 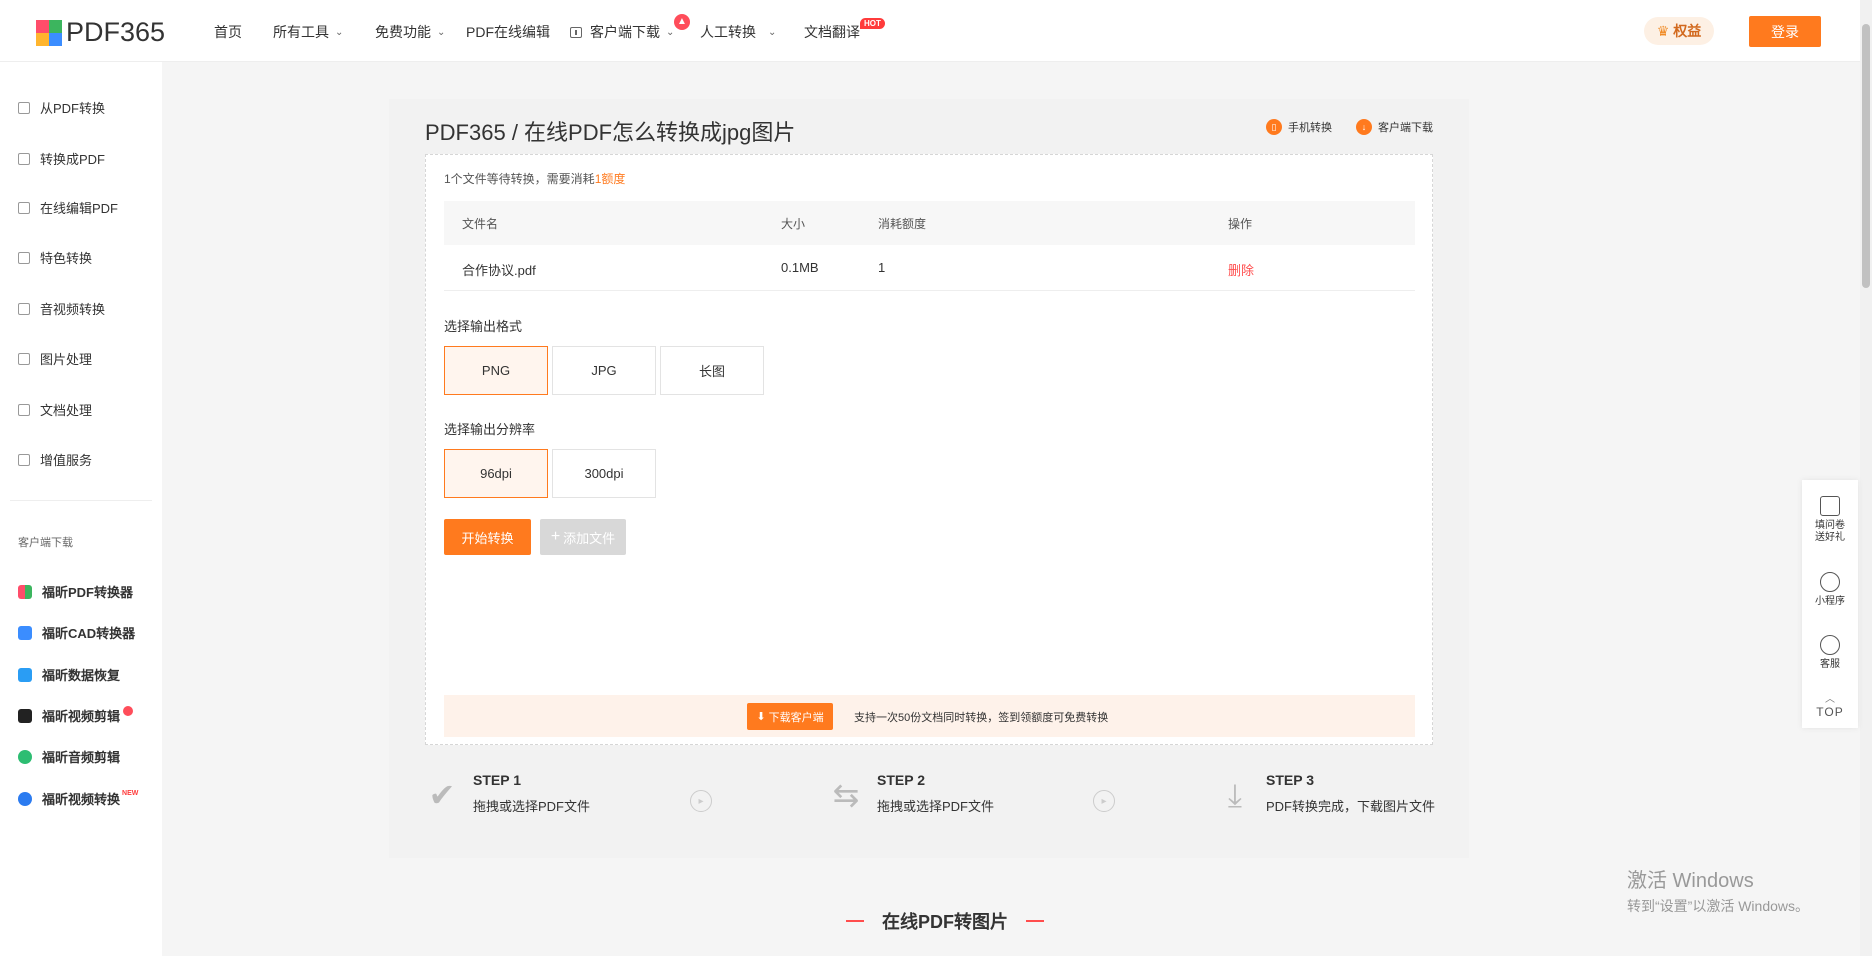 I want to click on download-icon: ⬇, so click(x=761, y=717).